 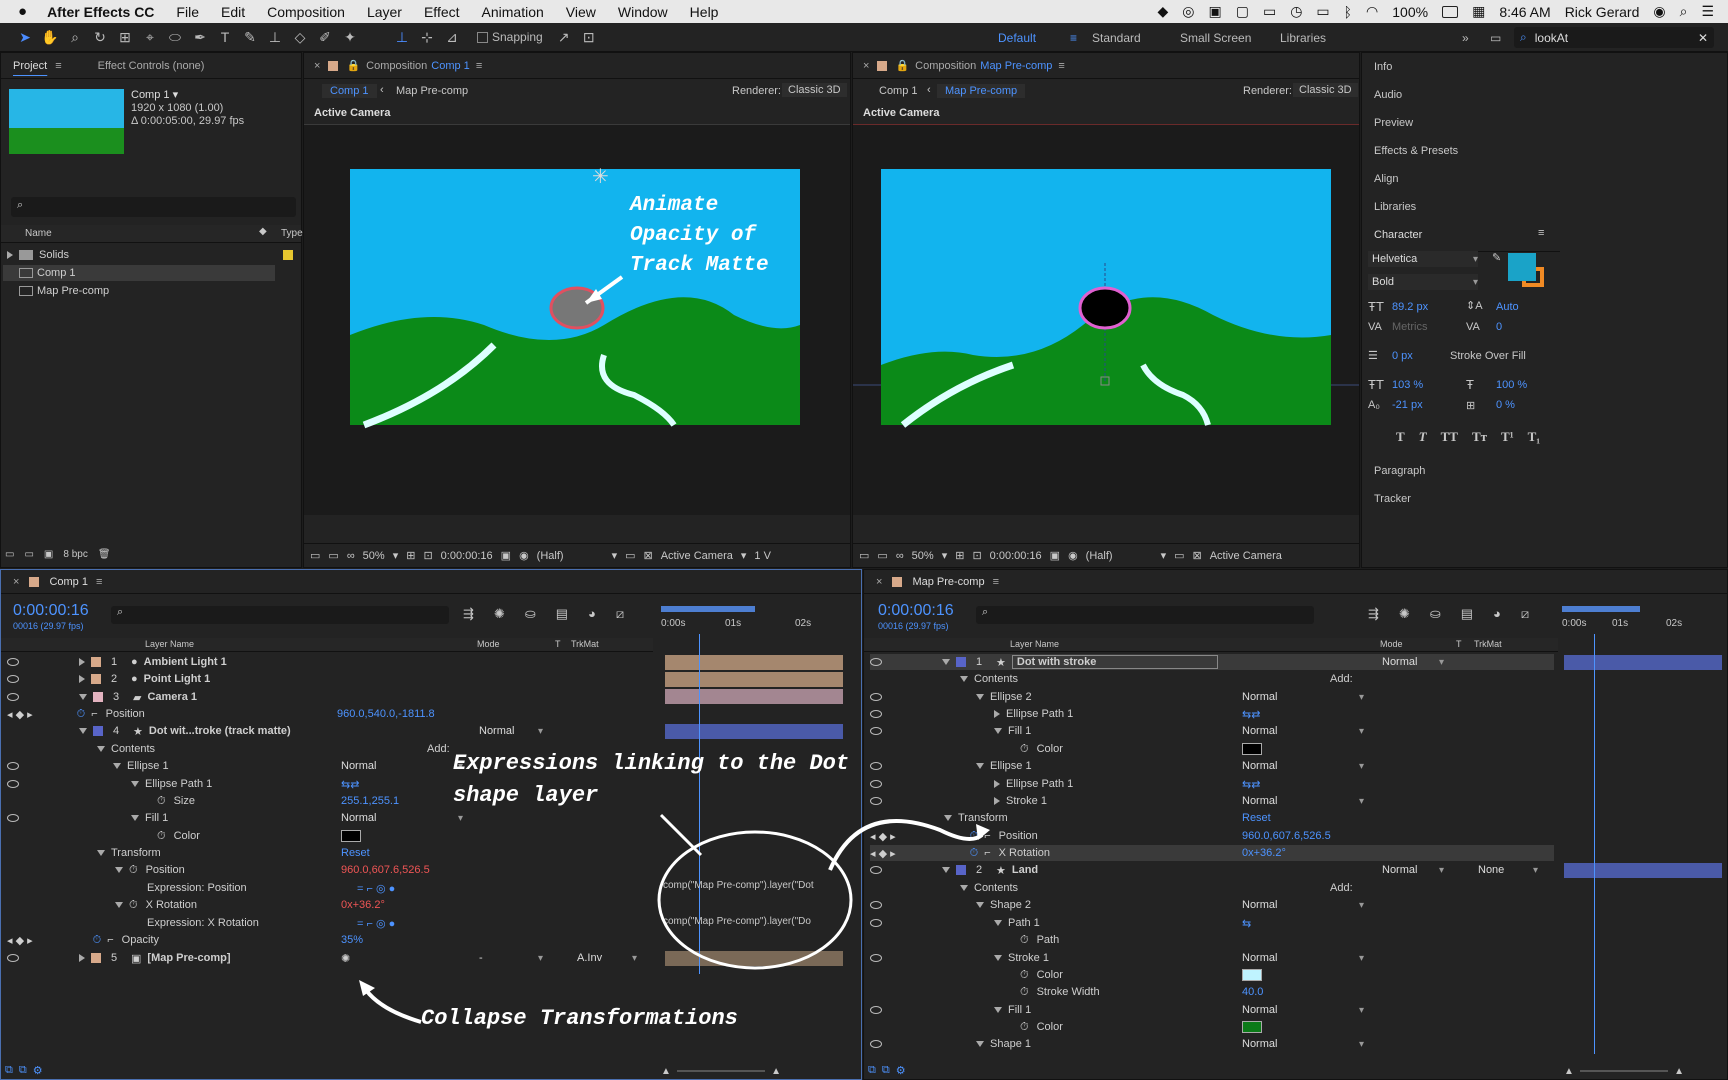 What do you see at coordinates (996, 582) in the screenshot?
I see `panel-menu-icon: ≡` at bounding box center [996, 582].